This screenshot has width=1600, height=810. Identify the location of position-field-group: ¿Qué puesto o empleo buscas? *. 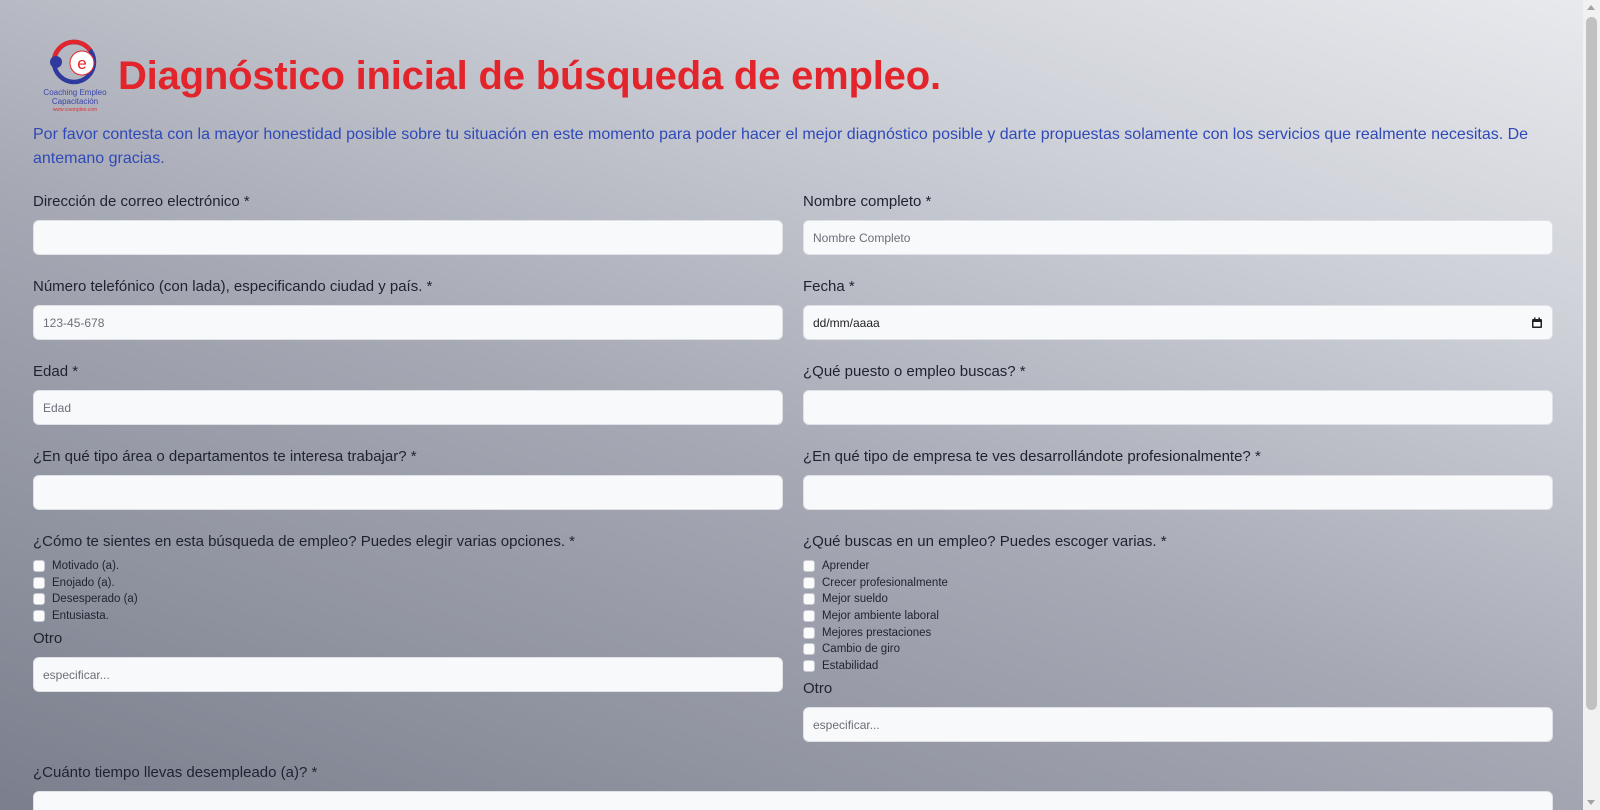
(1178, 394).